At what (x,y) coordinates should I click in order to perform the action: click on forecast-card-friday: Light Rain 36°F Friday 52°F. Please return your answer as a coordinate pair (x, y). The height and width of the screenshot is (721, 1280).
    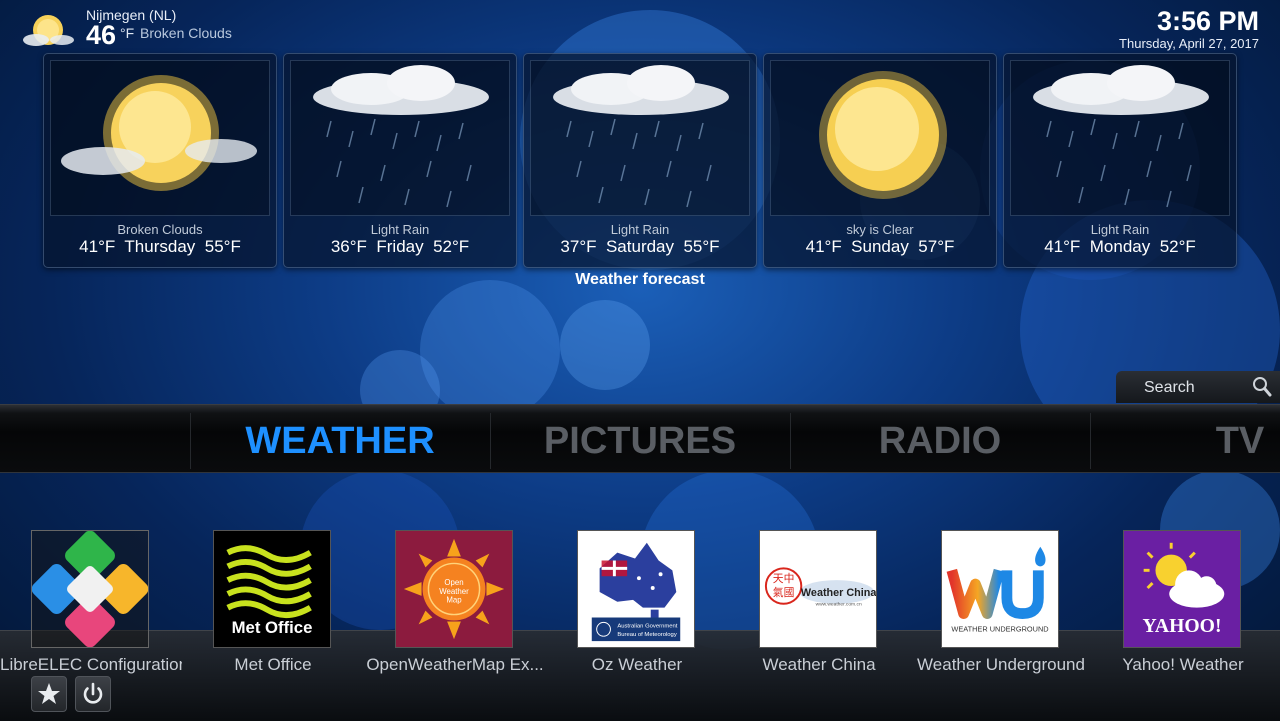
    Looking at the image, I should click on (400, 160).